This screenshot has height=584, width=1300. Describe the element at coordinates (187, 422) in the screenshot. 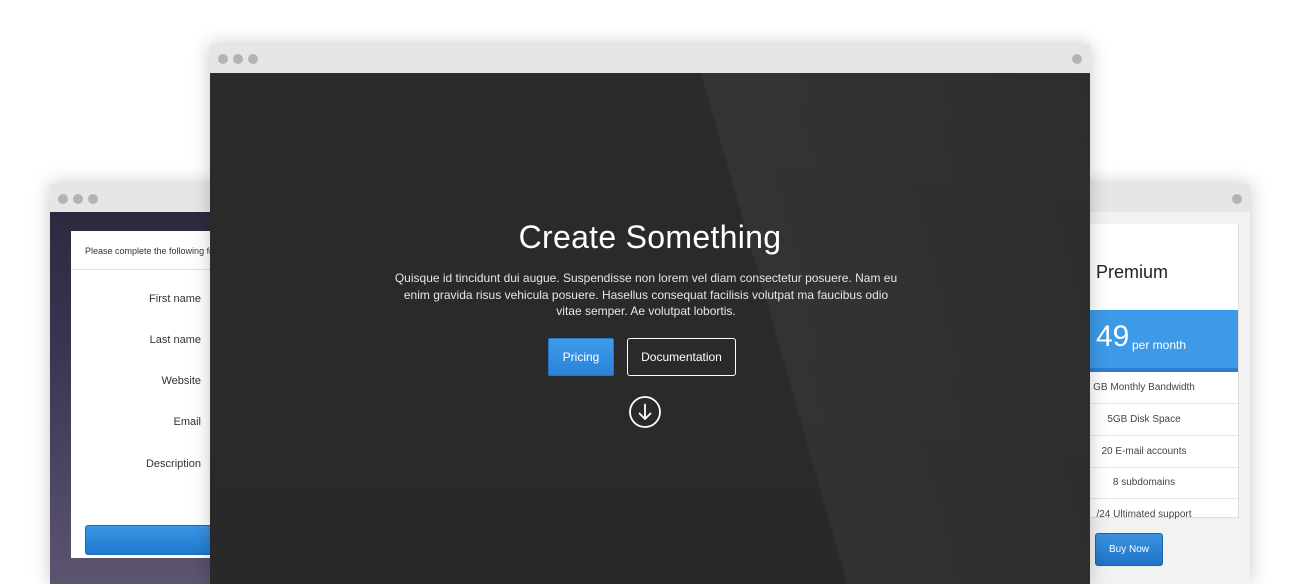

I see `field-label-email: Email` at that location.